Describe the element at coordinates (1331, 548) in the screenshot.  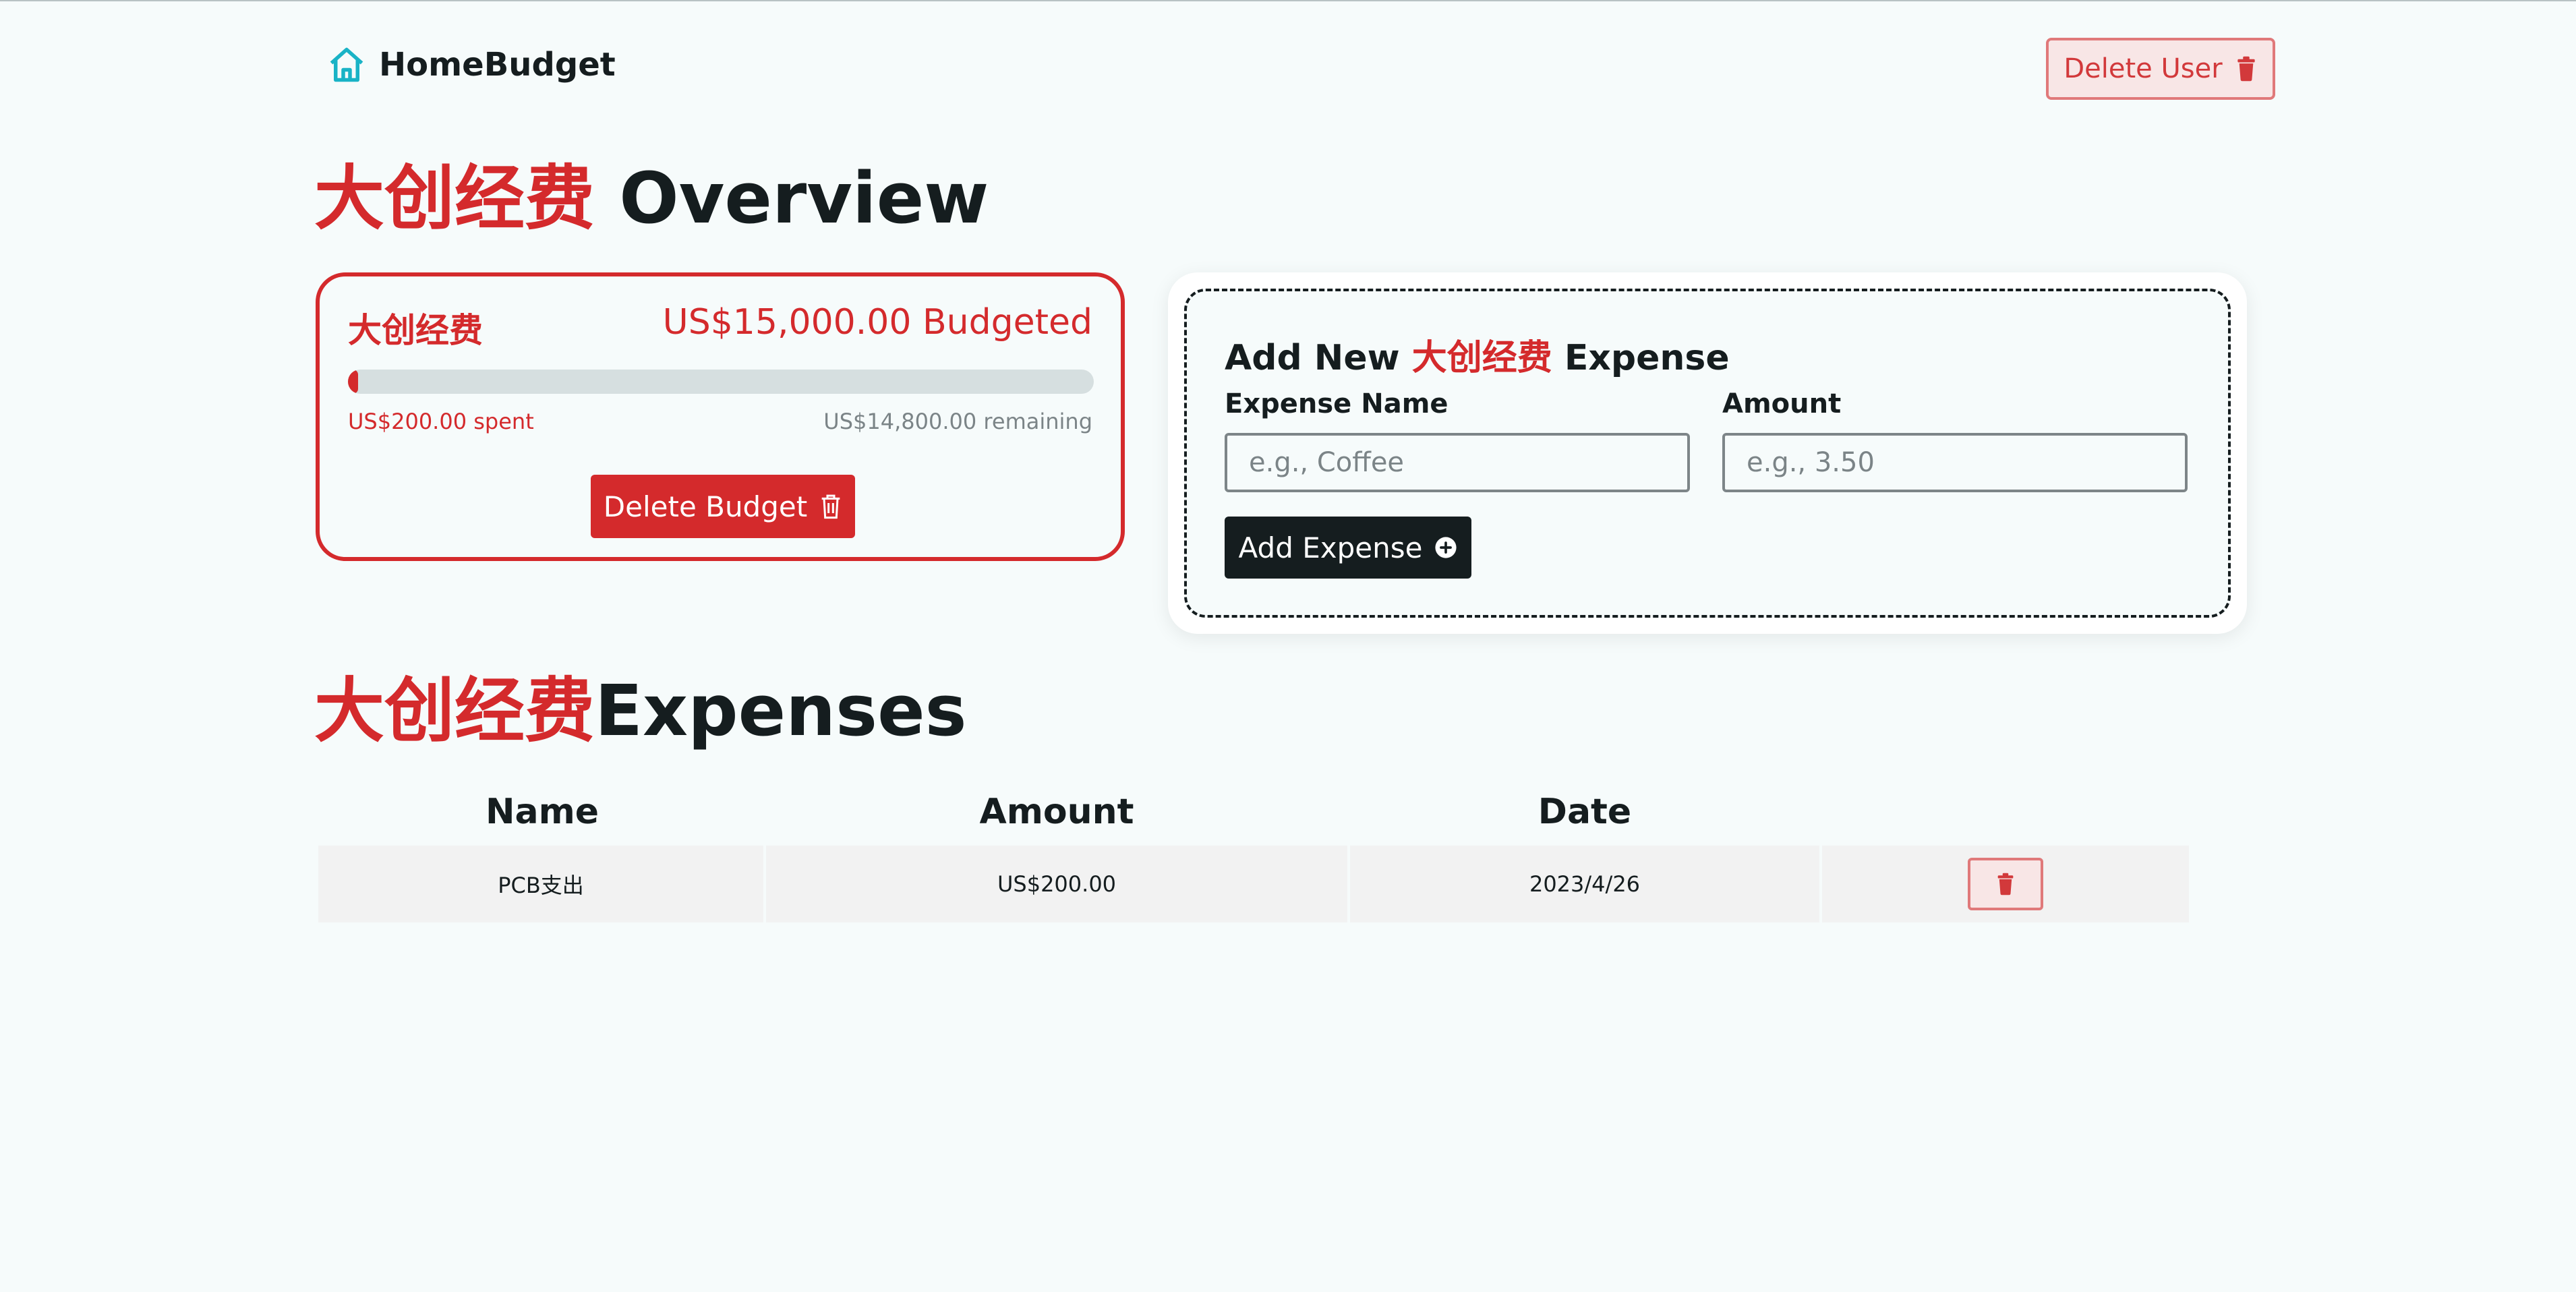
I see `add-expense-label: Add Expense` at that location.